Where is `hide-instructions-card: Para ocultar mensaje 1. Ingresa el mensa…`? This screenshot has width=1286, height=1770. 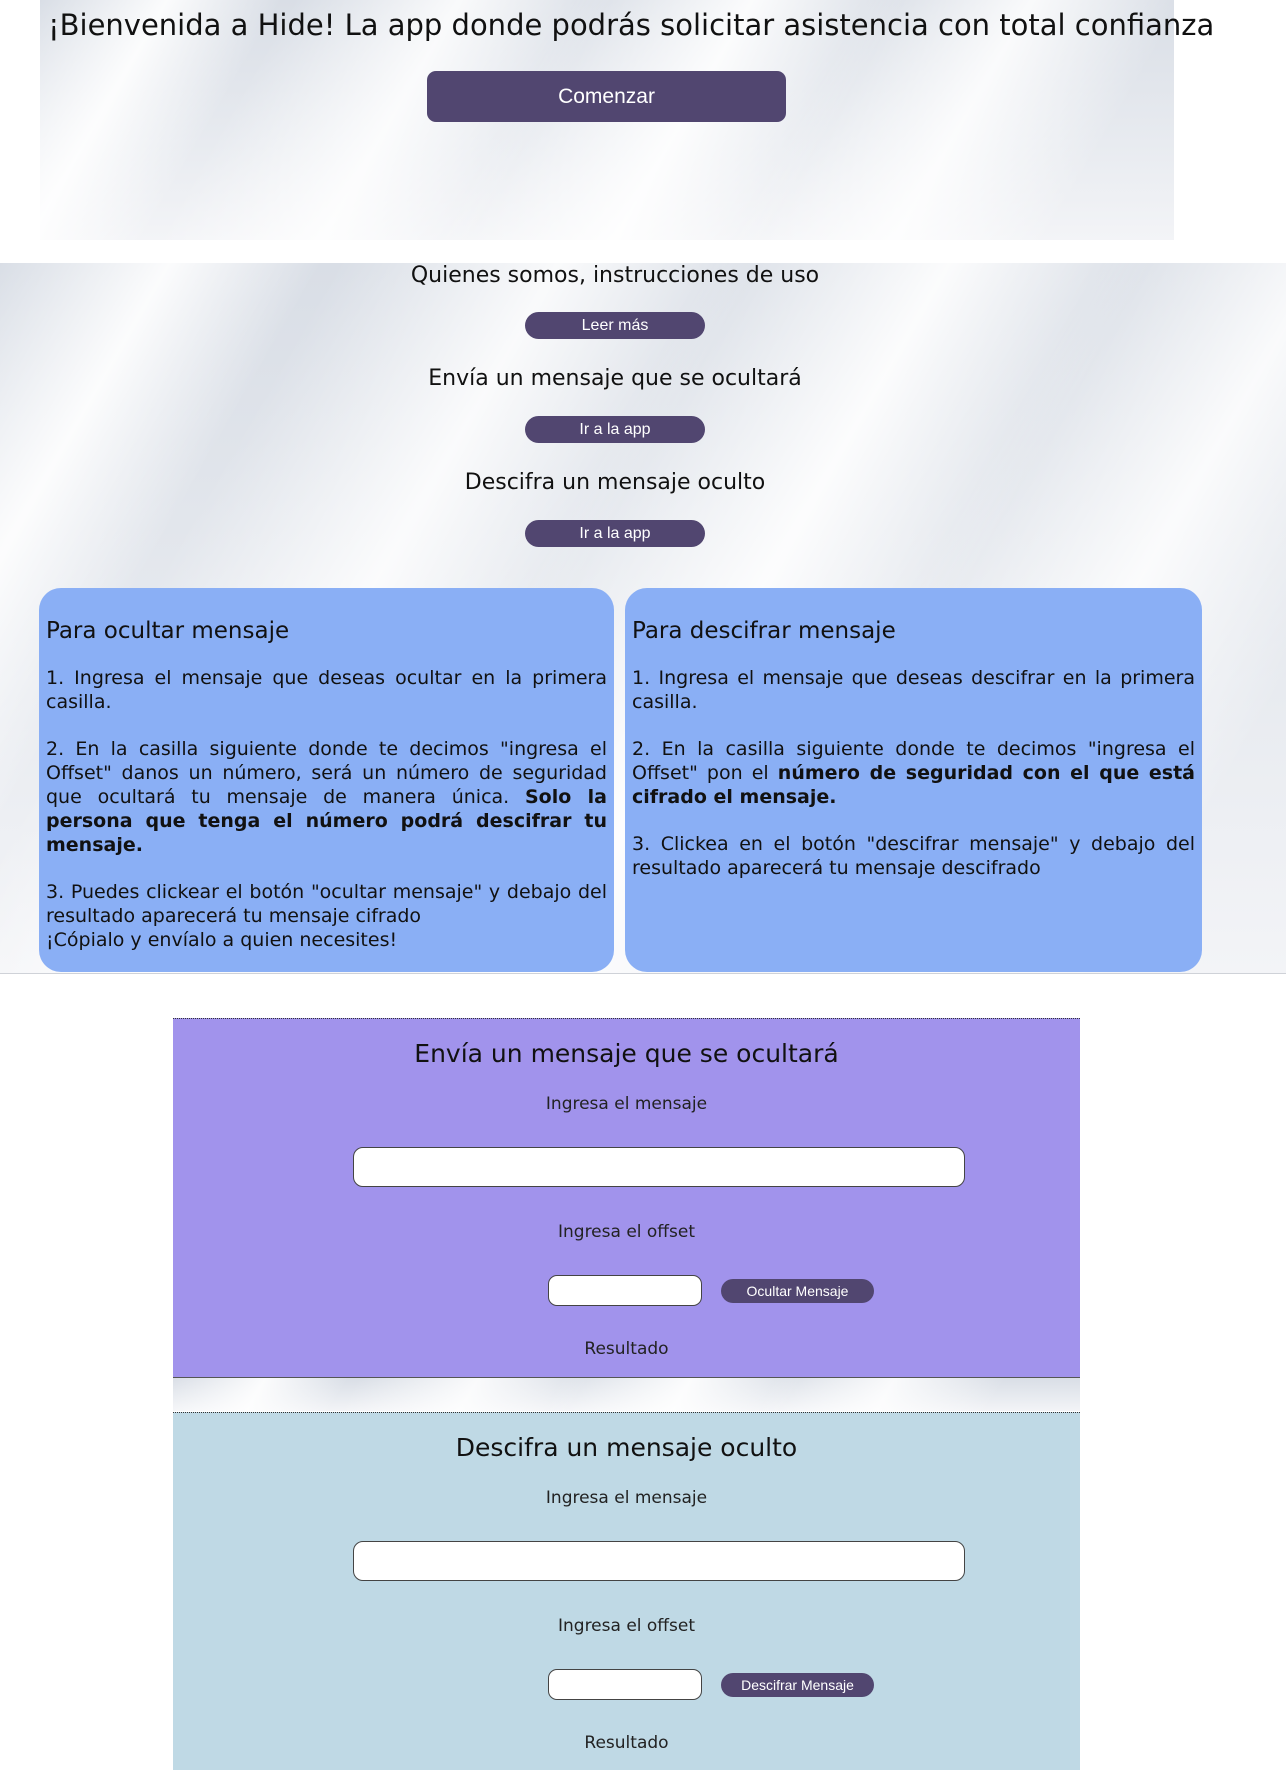
hide-instructions-card: Para ocultar mensaje 1. Ingresa el mensa… is located at coordinates (326, 780).